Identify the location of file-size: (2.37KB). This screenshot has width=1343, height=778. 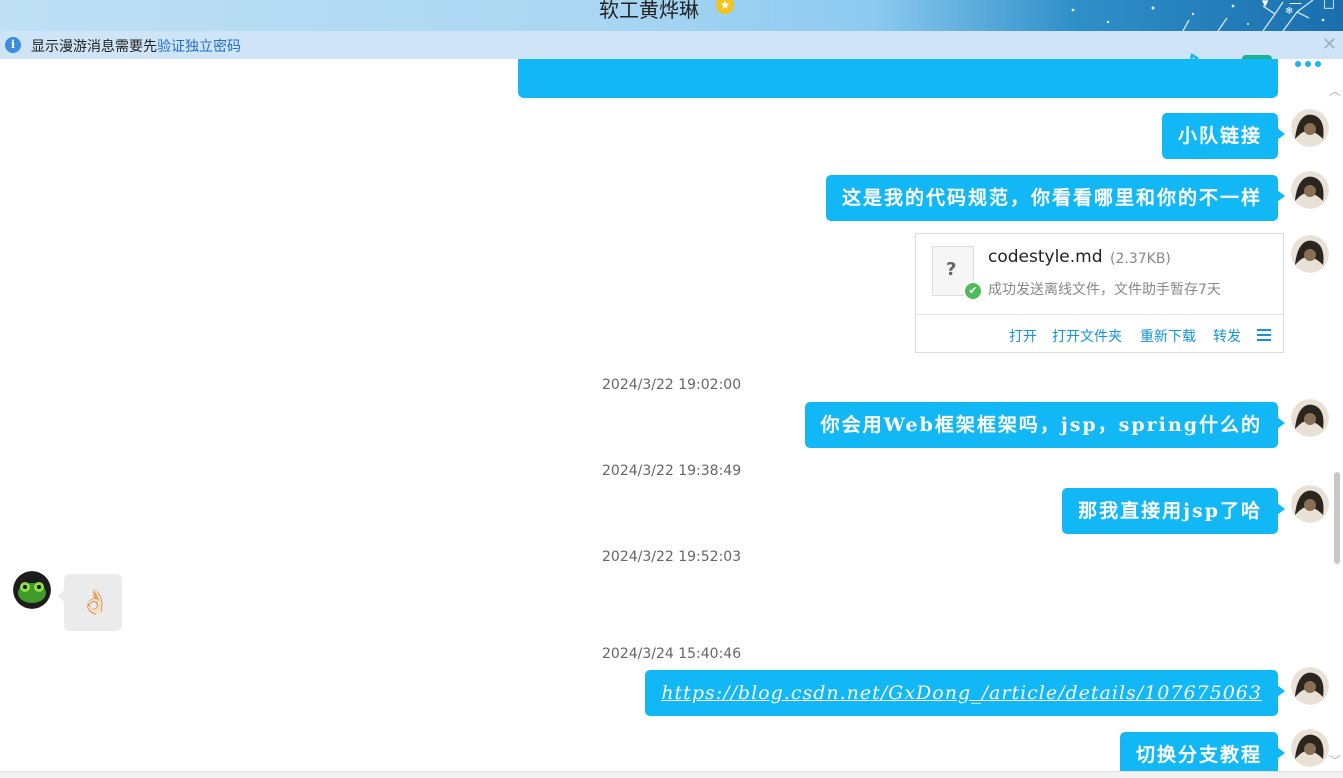
(1140, 259).